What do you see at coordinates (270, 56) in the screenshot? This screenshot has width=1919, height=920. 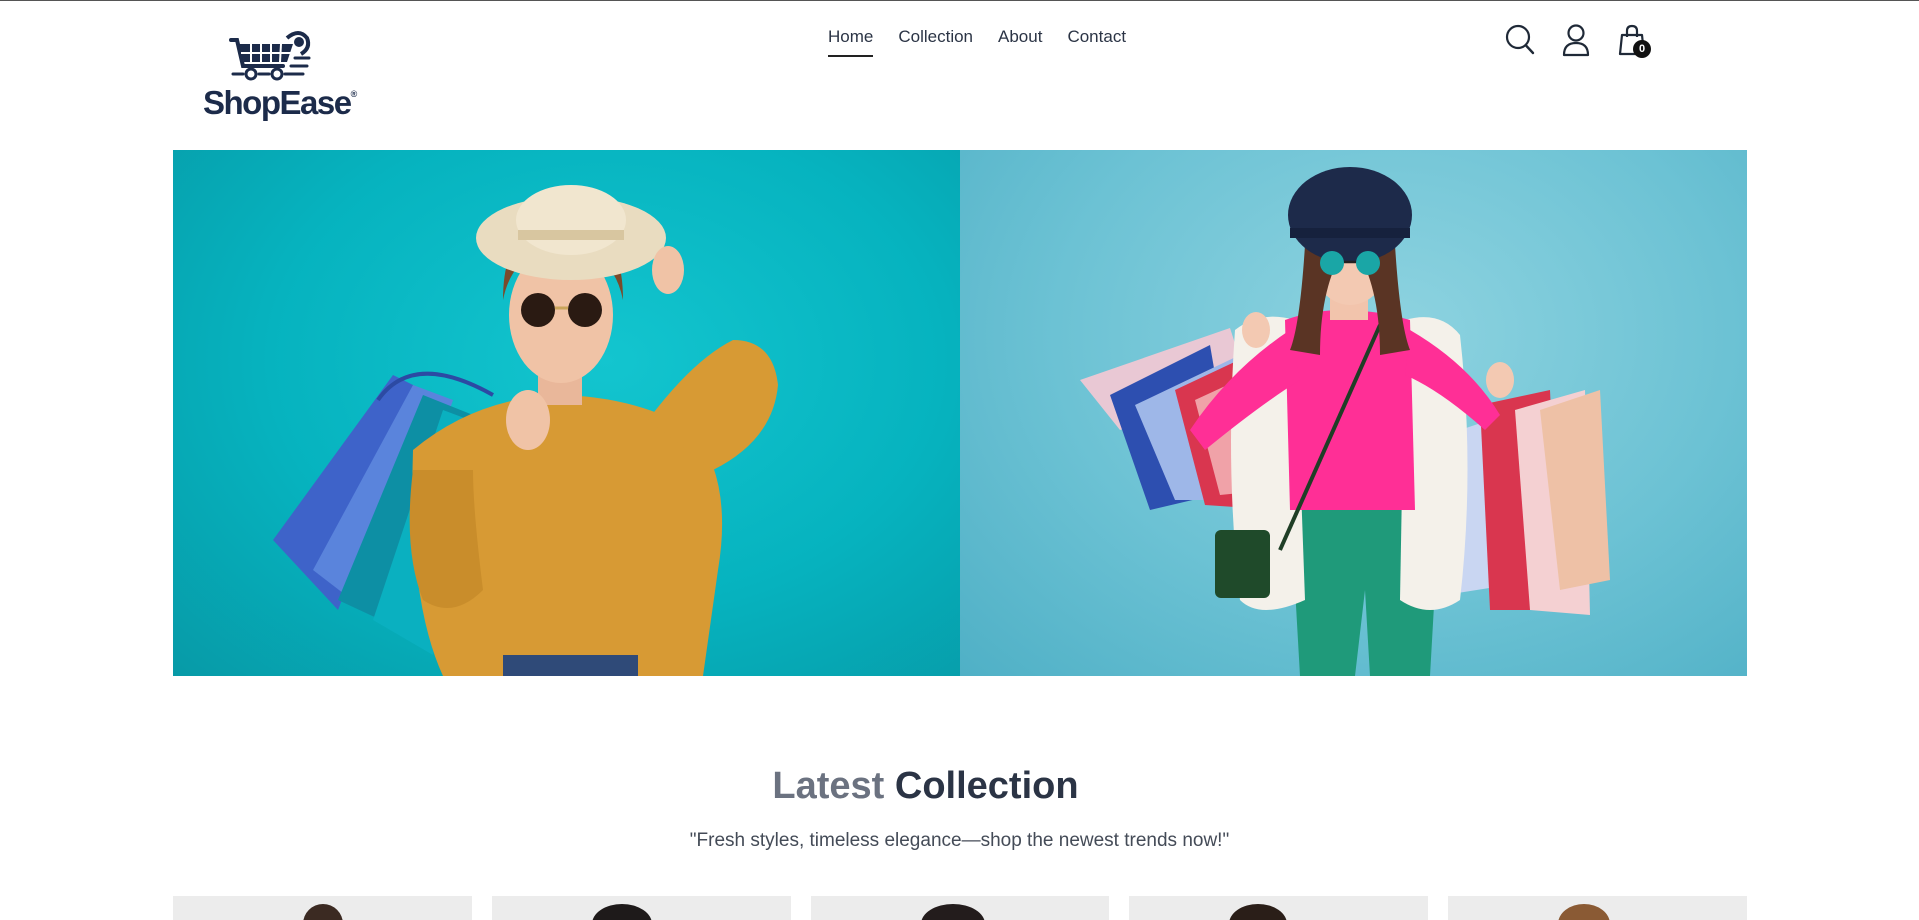 I see `cart-logo-icon` at bounding box center [270, 56].